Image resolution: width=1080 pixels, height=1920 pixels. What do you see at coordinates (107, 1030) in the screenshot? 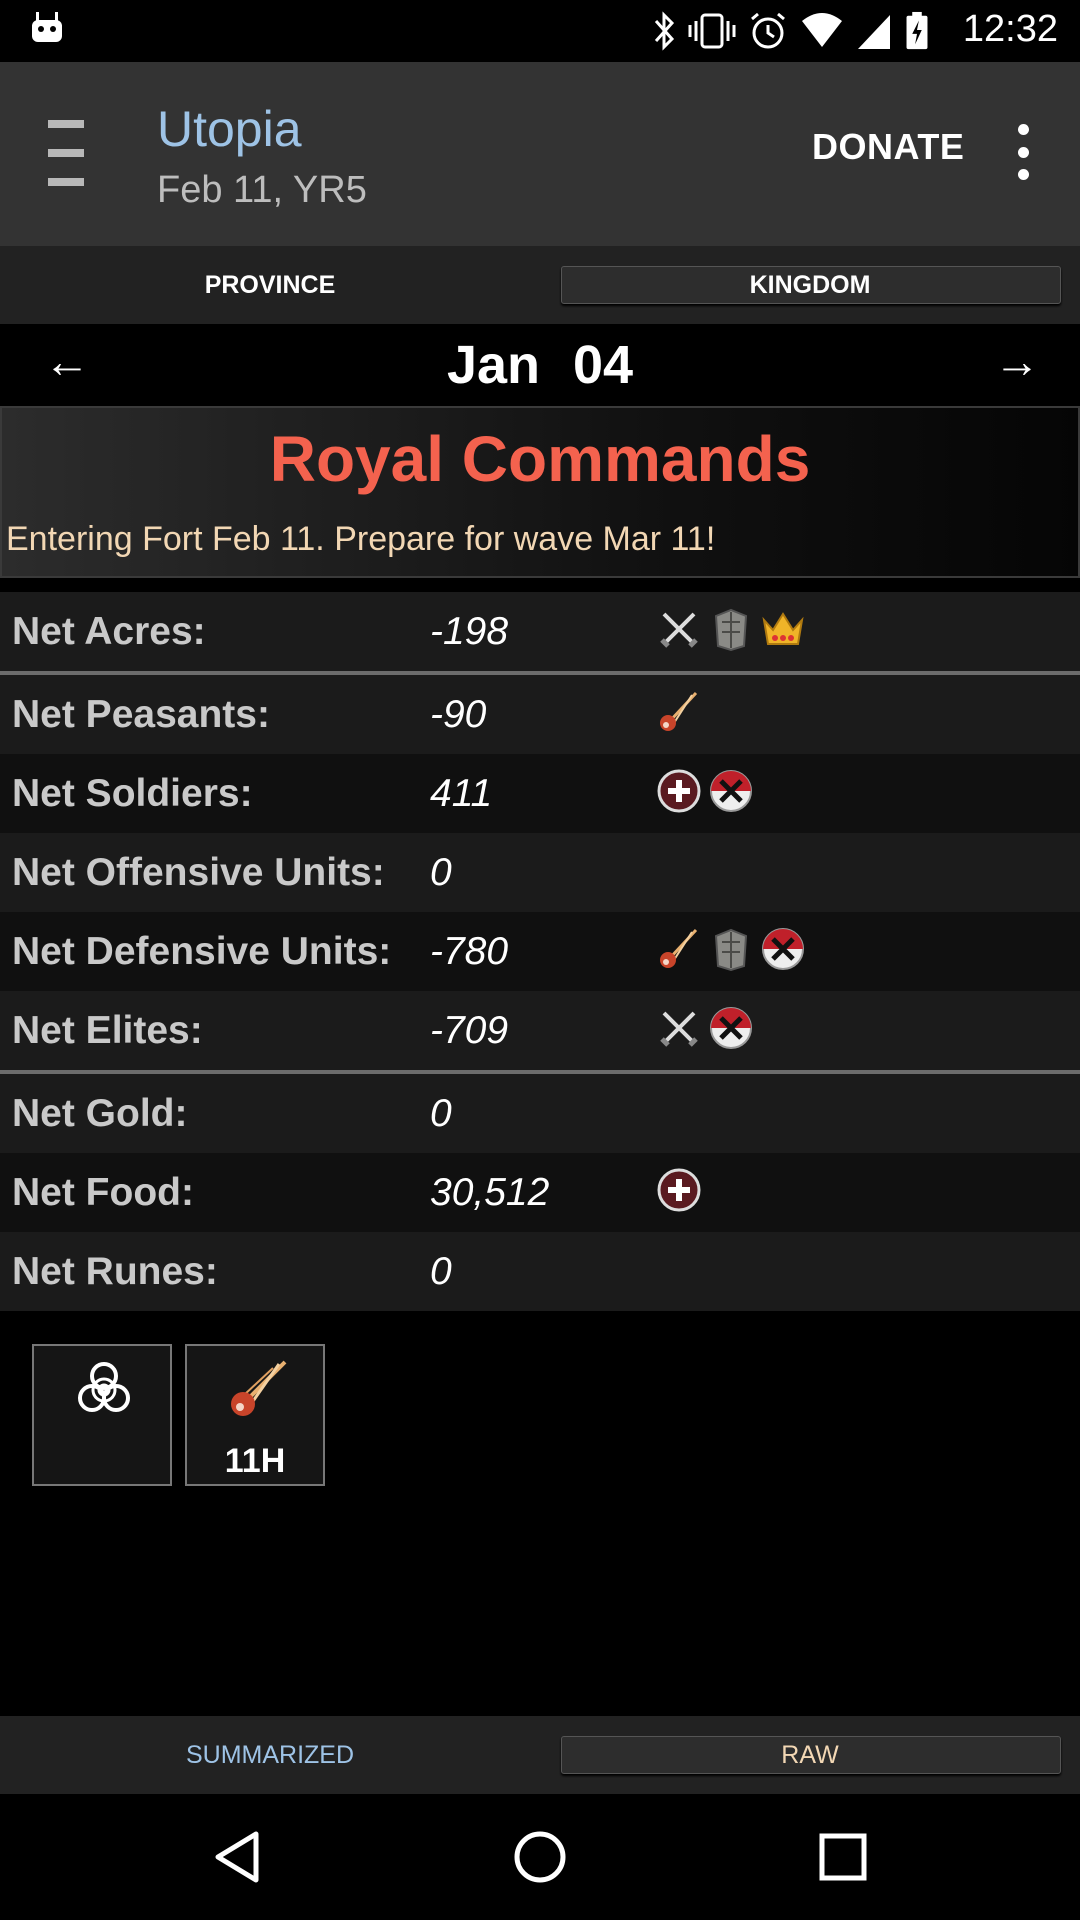
I see `stat-label: Net Elites:` at bounding box center [107, 1030].